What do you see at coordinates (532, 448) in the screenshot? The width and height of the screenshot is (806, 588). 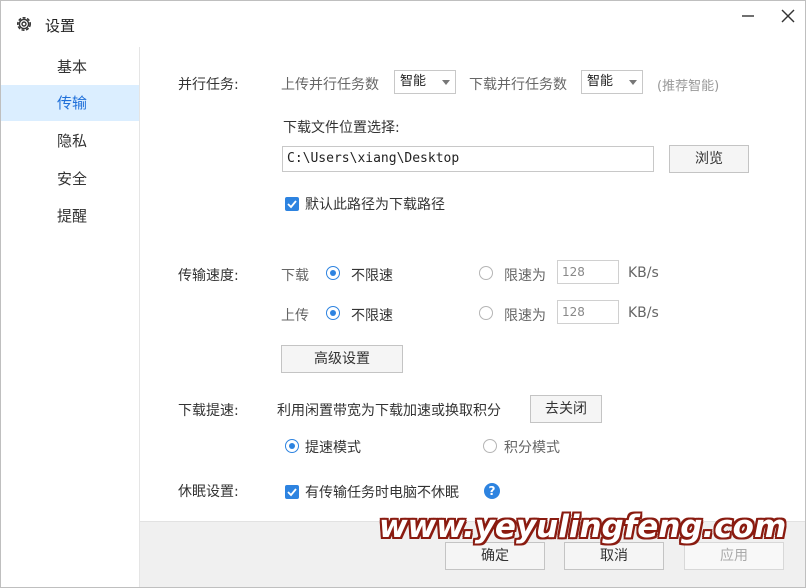 I see `points-mode-label: 积分模式` at bounding box center [532, 448].